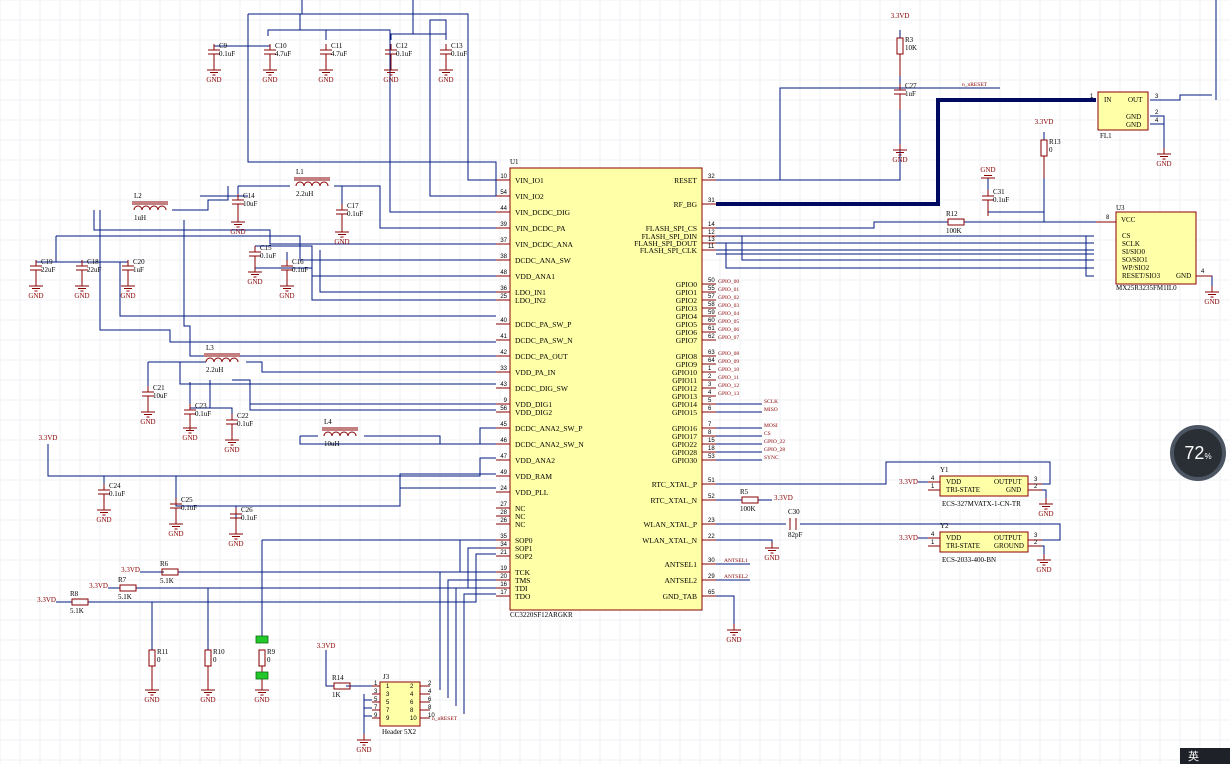 The image size is (1230, 764). I want to click on resistor-r9: R90, so click(267, 668).